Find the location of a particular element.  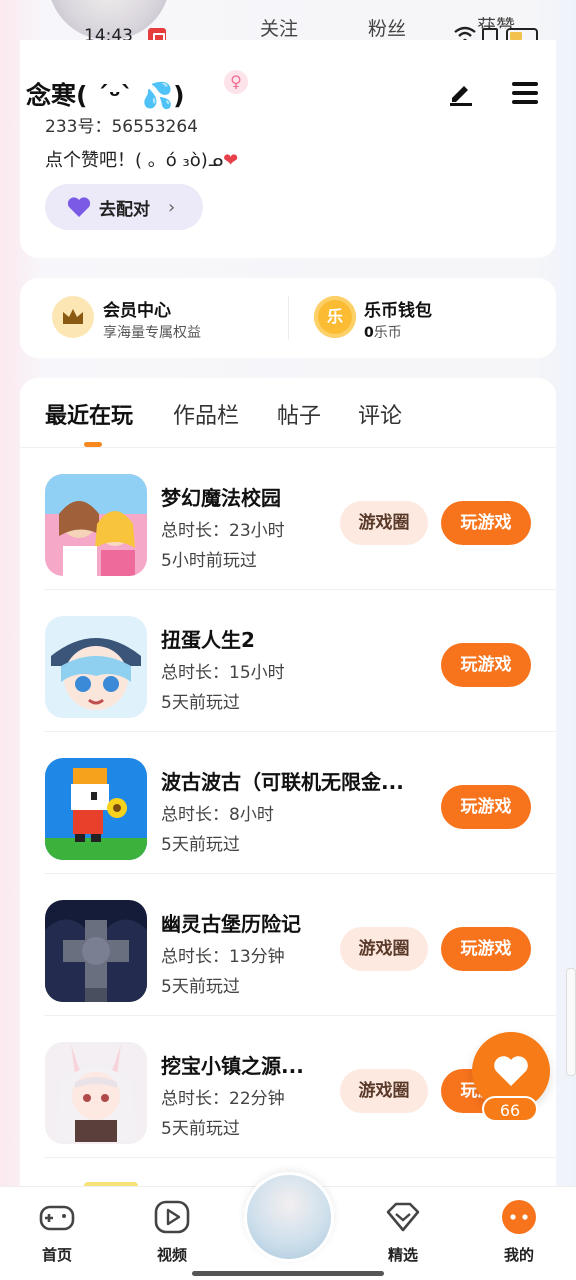

wallet-title: 乐币钱包 is located at coordinates (398, 308).